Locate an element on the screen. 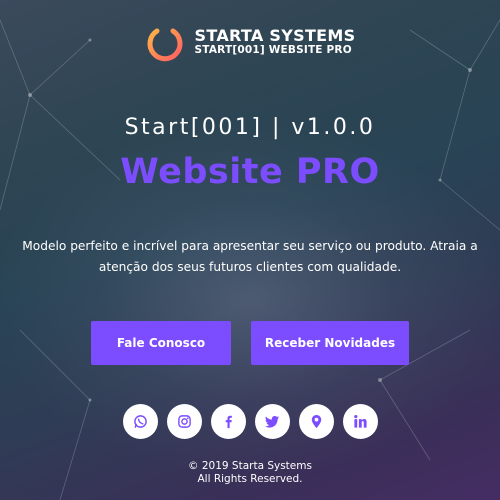 This screenshot has height=500, width=500. brand-text: STARTA SYSTEMS START[001] WEBSITE PRO is located at coordinates (275, 41).